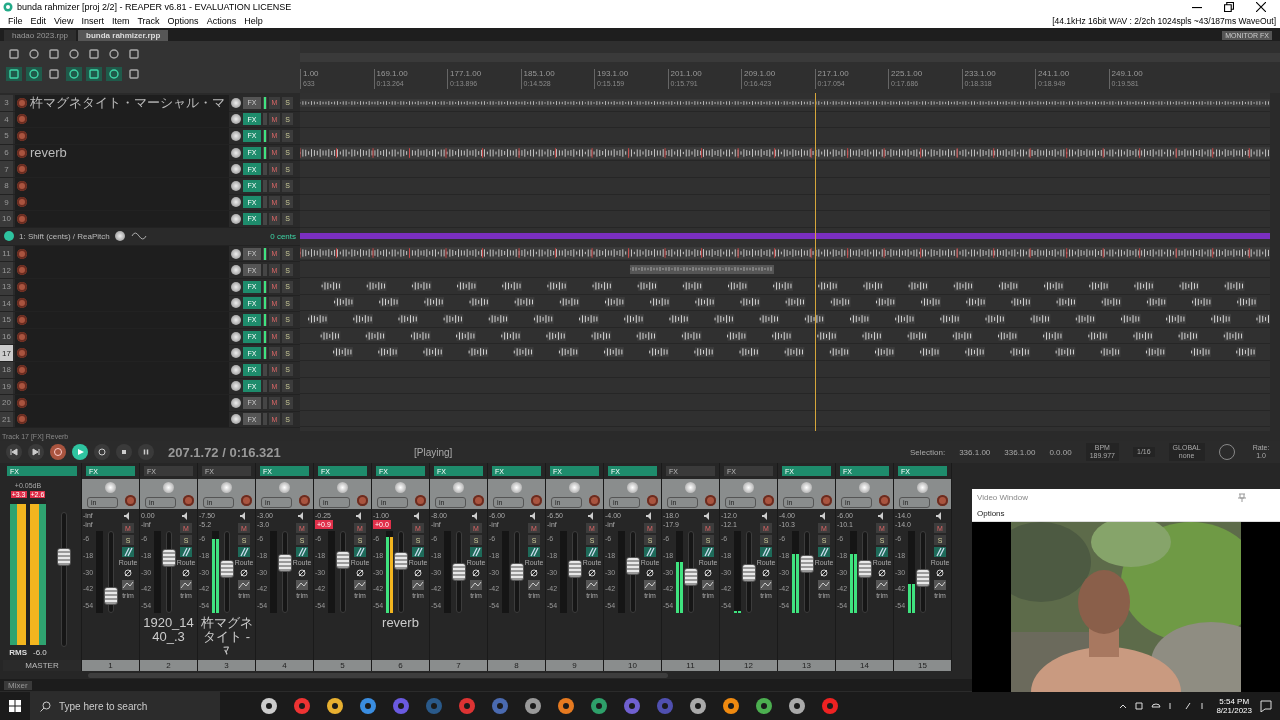 Image resolution: width=1280 pixels, height=720 pixels. Describe the element at coordinates (125, 706) in the screenshot. I see `search-field: Type here to search` at that location.